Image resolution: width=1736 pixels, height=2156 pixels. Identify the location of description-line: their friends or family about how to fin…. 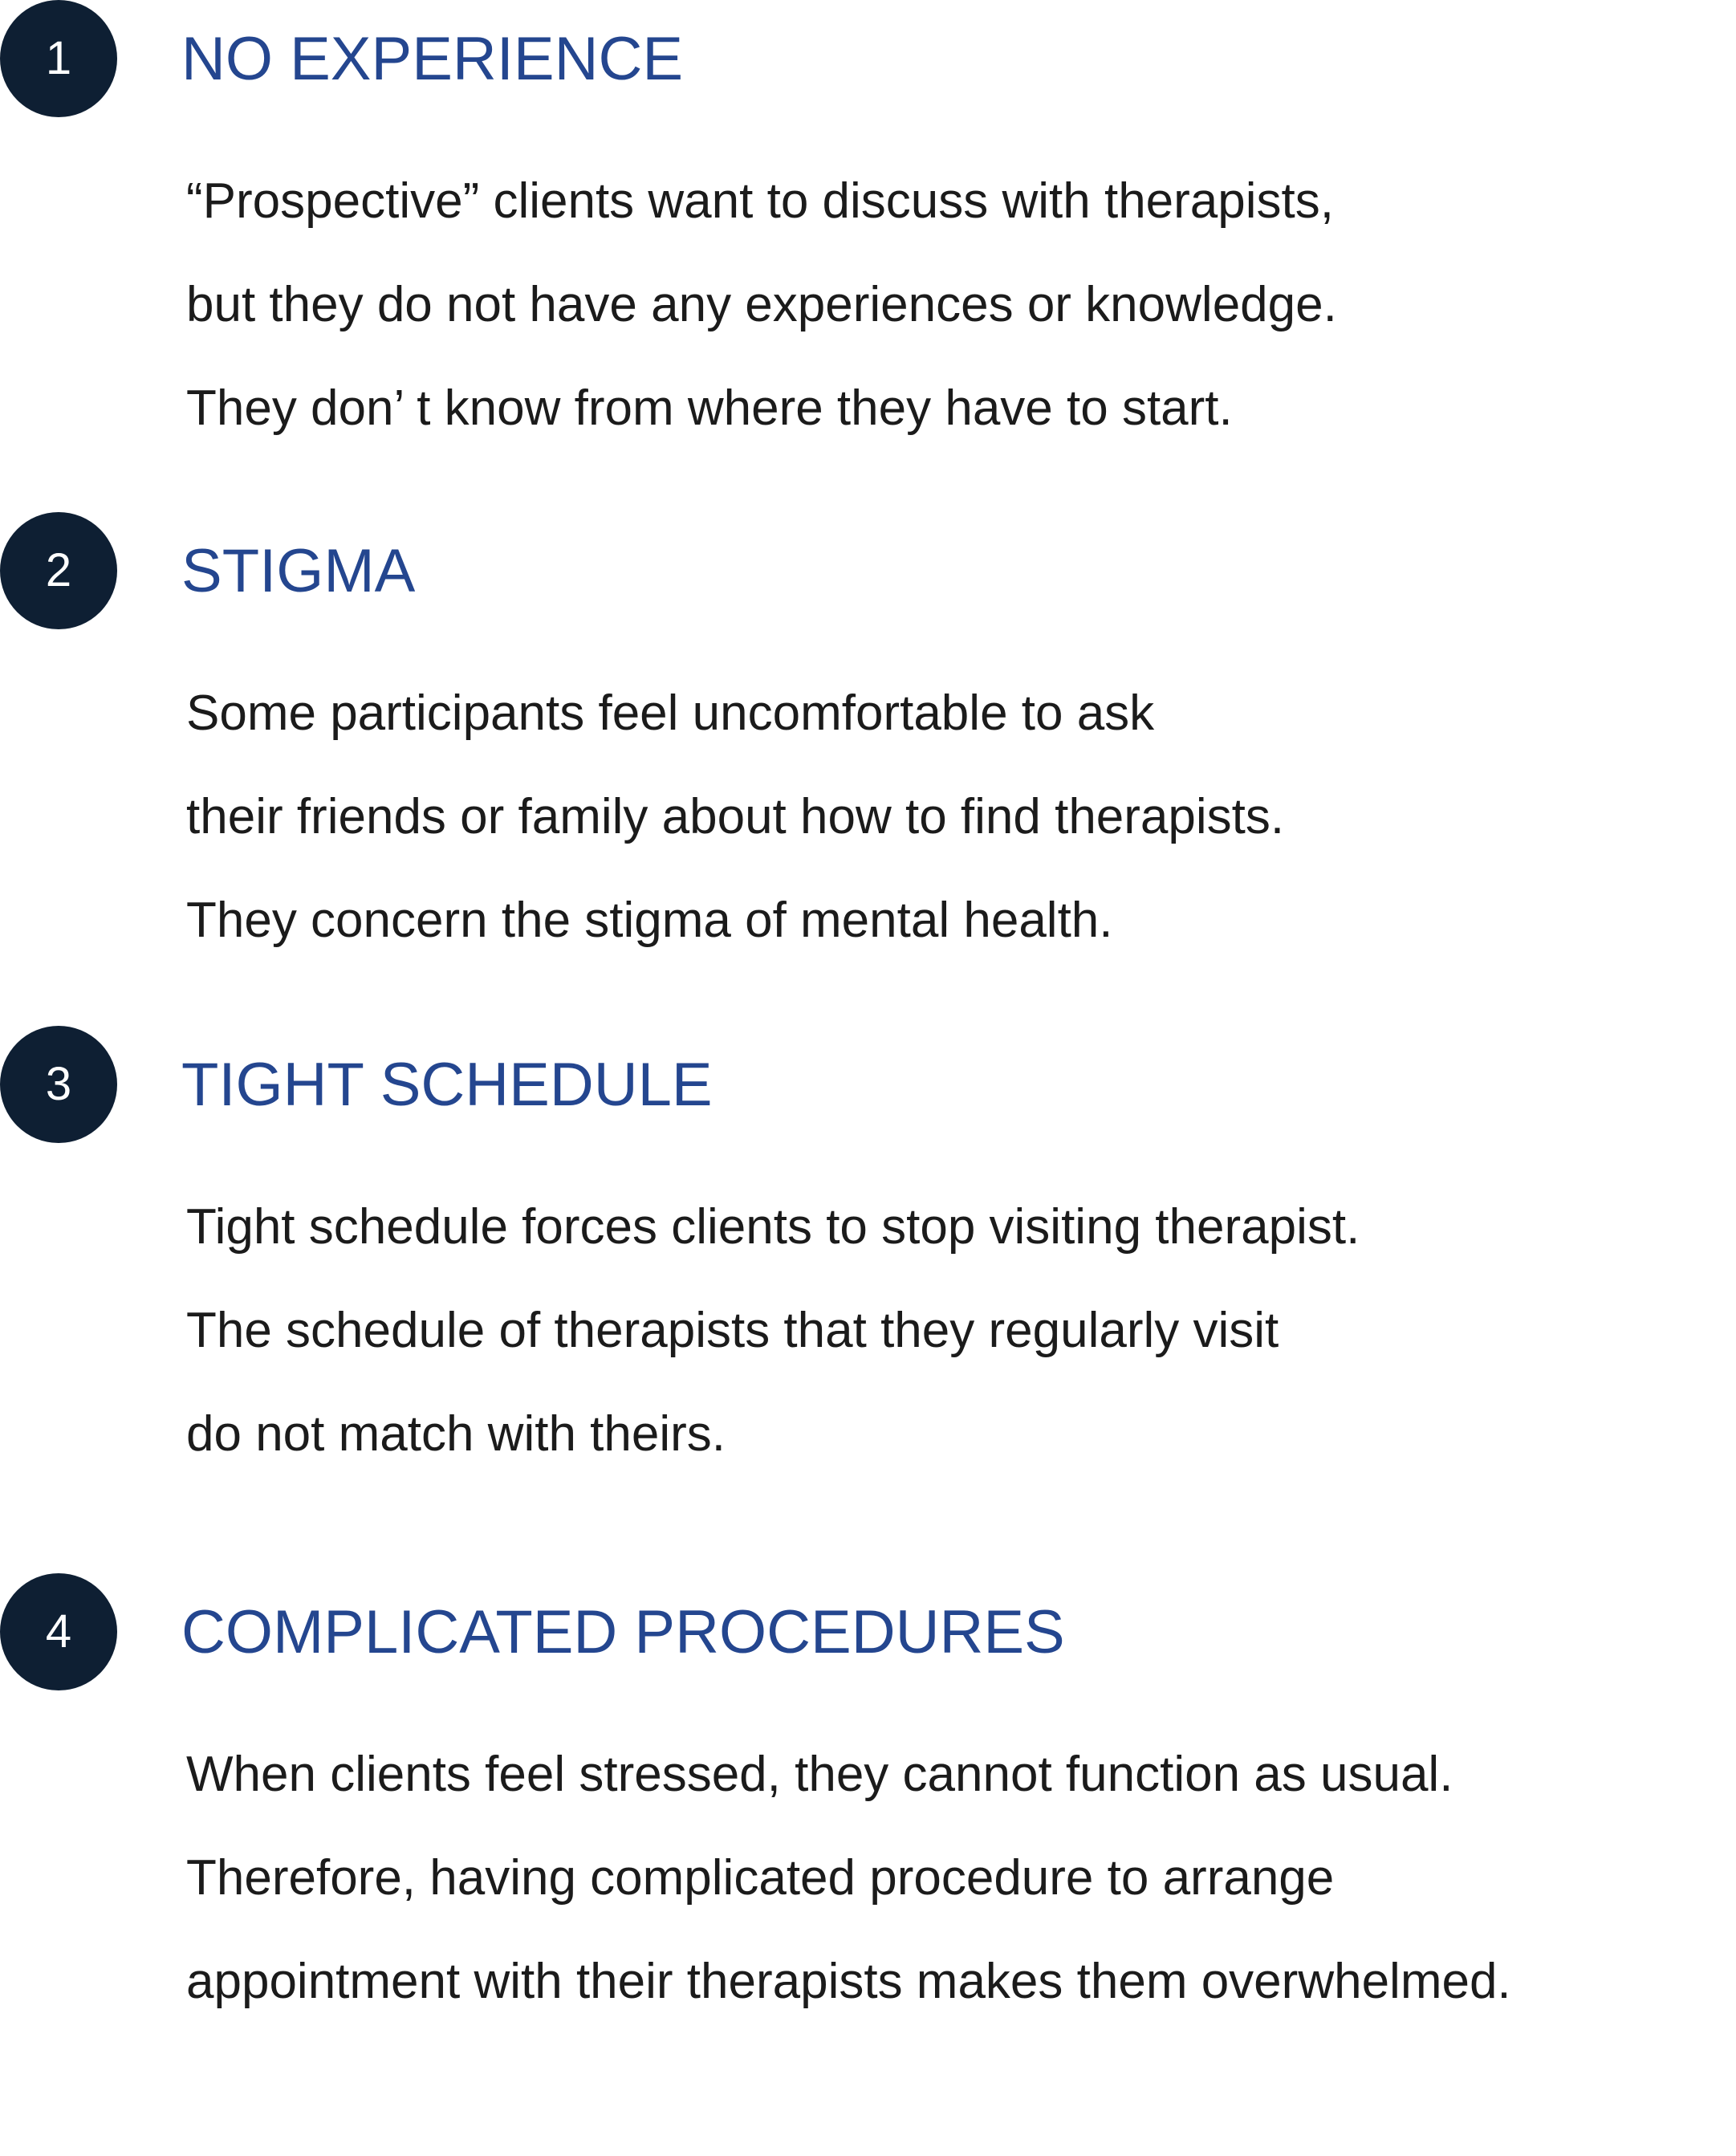
(735, 816).